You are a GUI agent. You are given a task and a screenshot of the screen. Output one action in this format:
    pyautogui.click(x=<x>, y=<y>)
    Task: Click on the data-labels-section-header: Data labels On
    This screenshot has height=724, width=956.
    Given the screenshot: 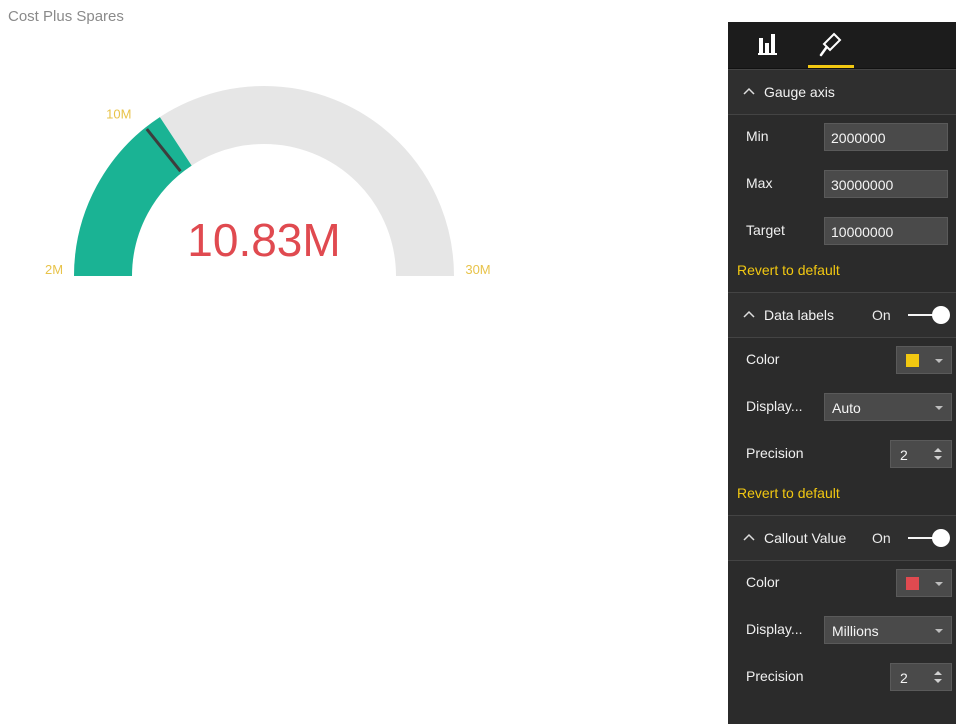 What is the action you would take?
    pyautogui.click(x=842, y=315)
    